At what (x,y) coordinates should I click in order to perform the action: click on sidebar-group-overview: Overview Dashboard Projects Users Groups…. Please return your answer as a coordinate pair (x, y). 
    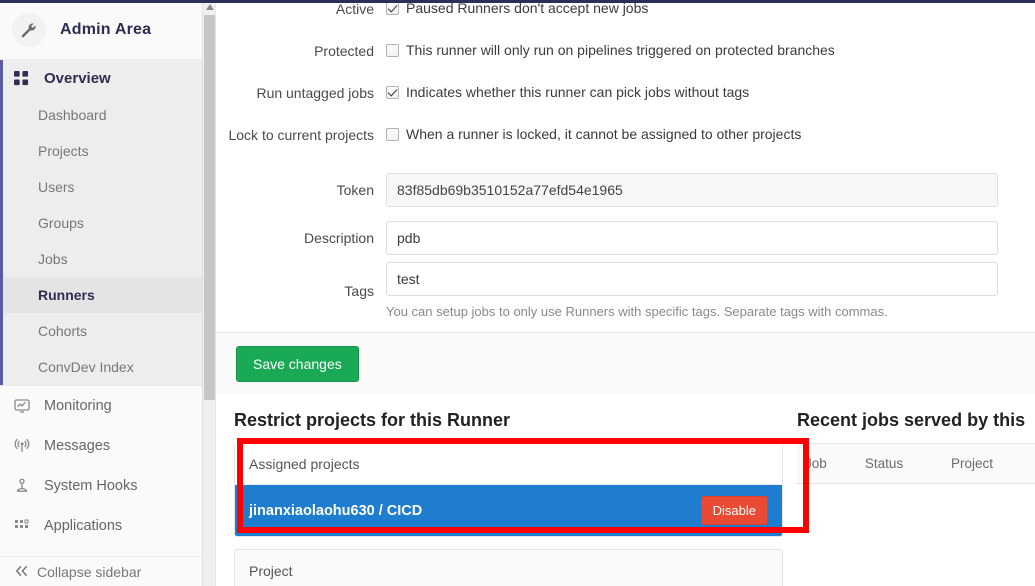
    Looking at the image, I should click on (107, 222).